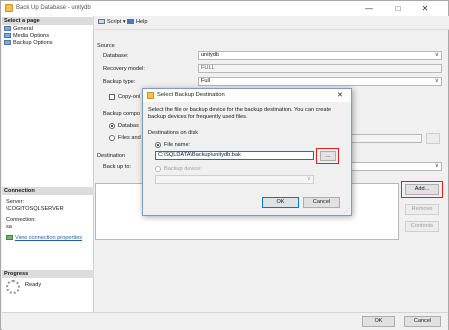  Describe the element at coordinates (396, 166) in the screenshot. I see `backup-to-select: ∨` at that location.